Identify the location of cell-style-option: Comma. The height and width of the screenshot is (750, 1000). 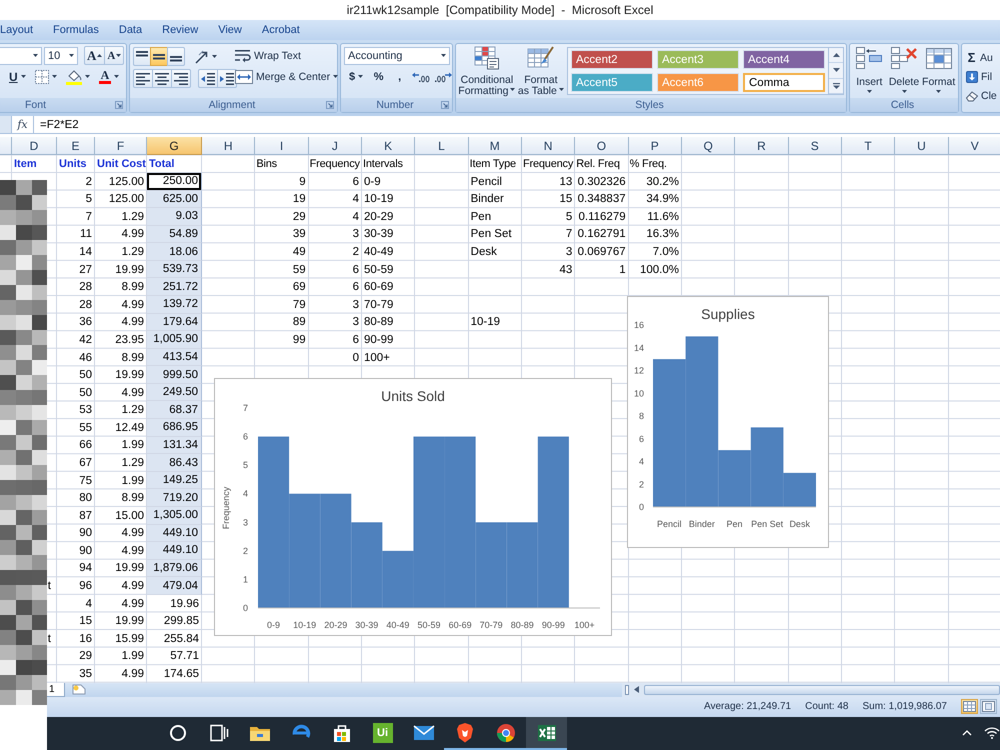
(784, 82).